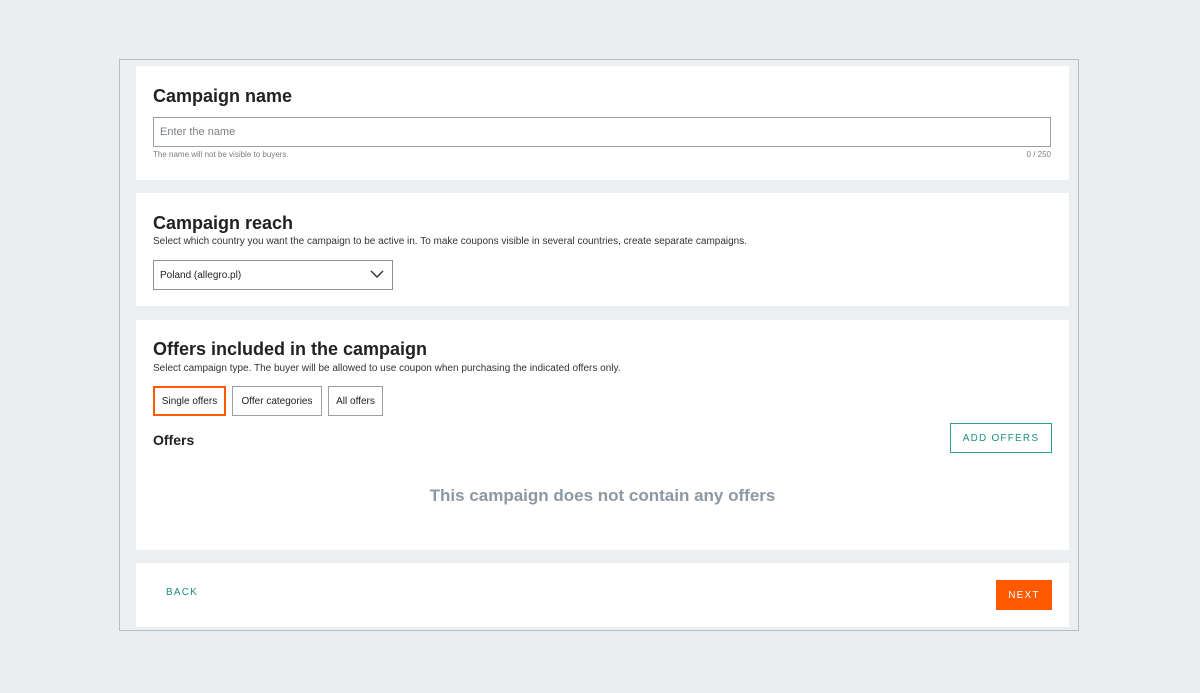 Image resolution: width=1200 pixels, height=693 pixels. I want to click on country-select: Poland (allegro.pl), so click(273, 275).